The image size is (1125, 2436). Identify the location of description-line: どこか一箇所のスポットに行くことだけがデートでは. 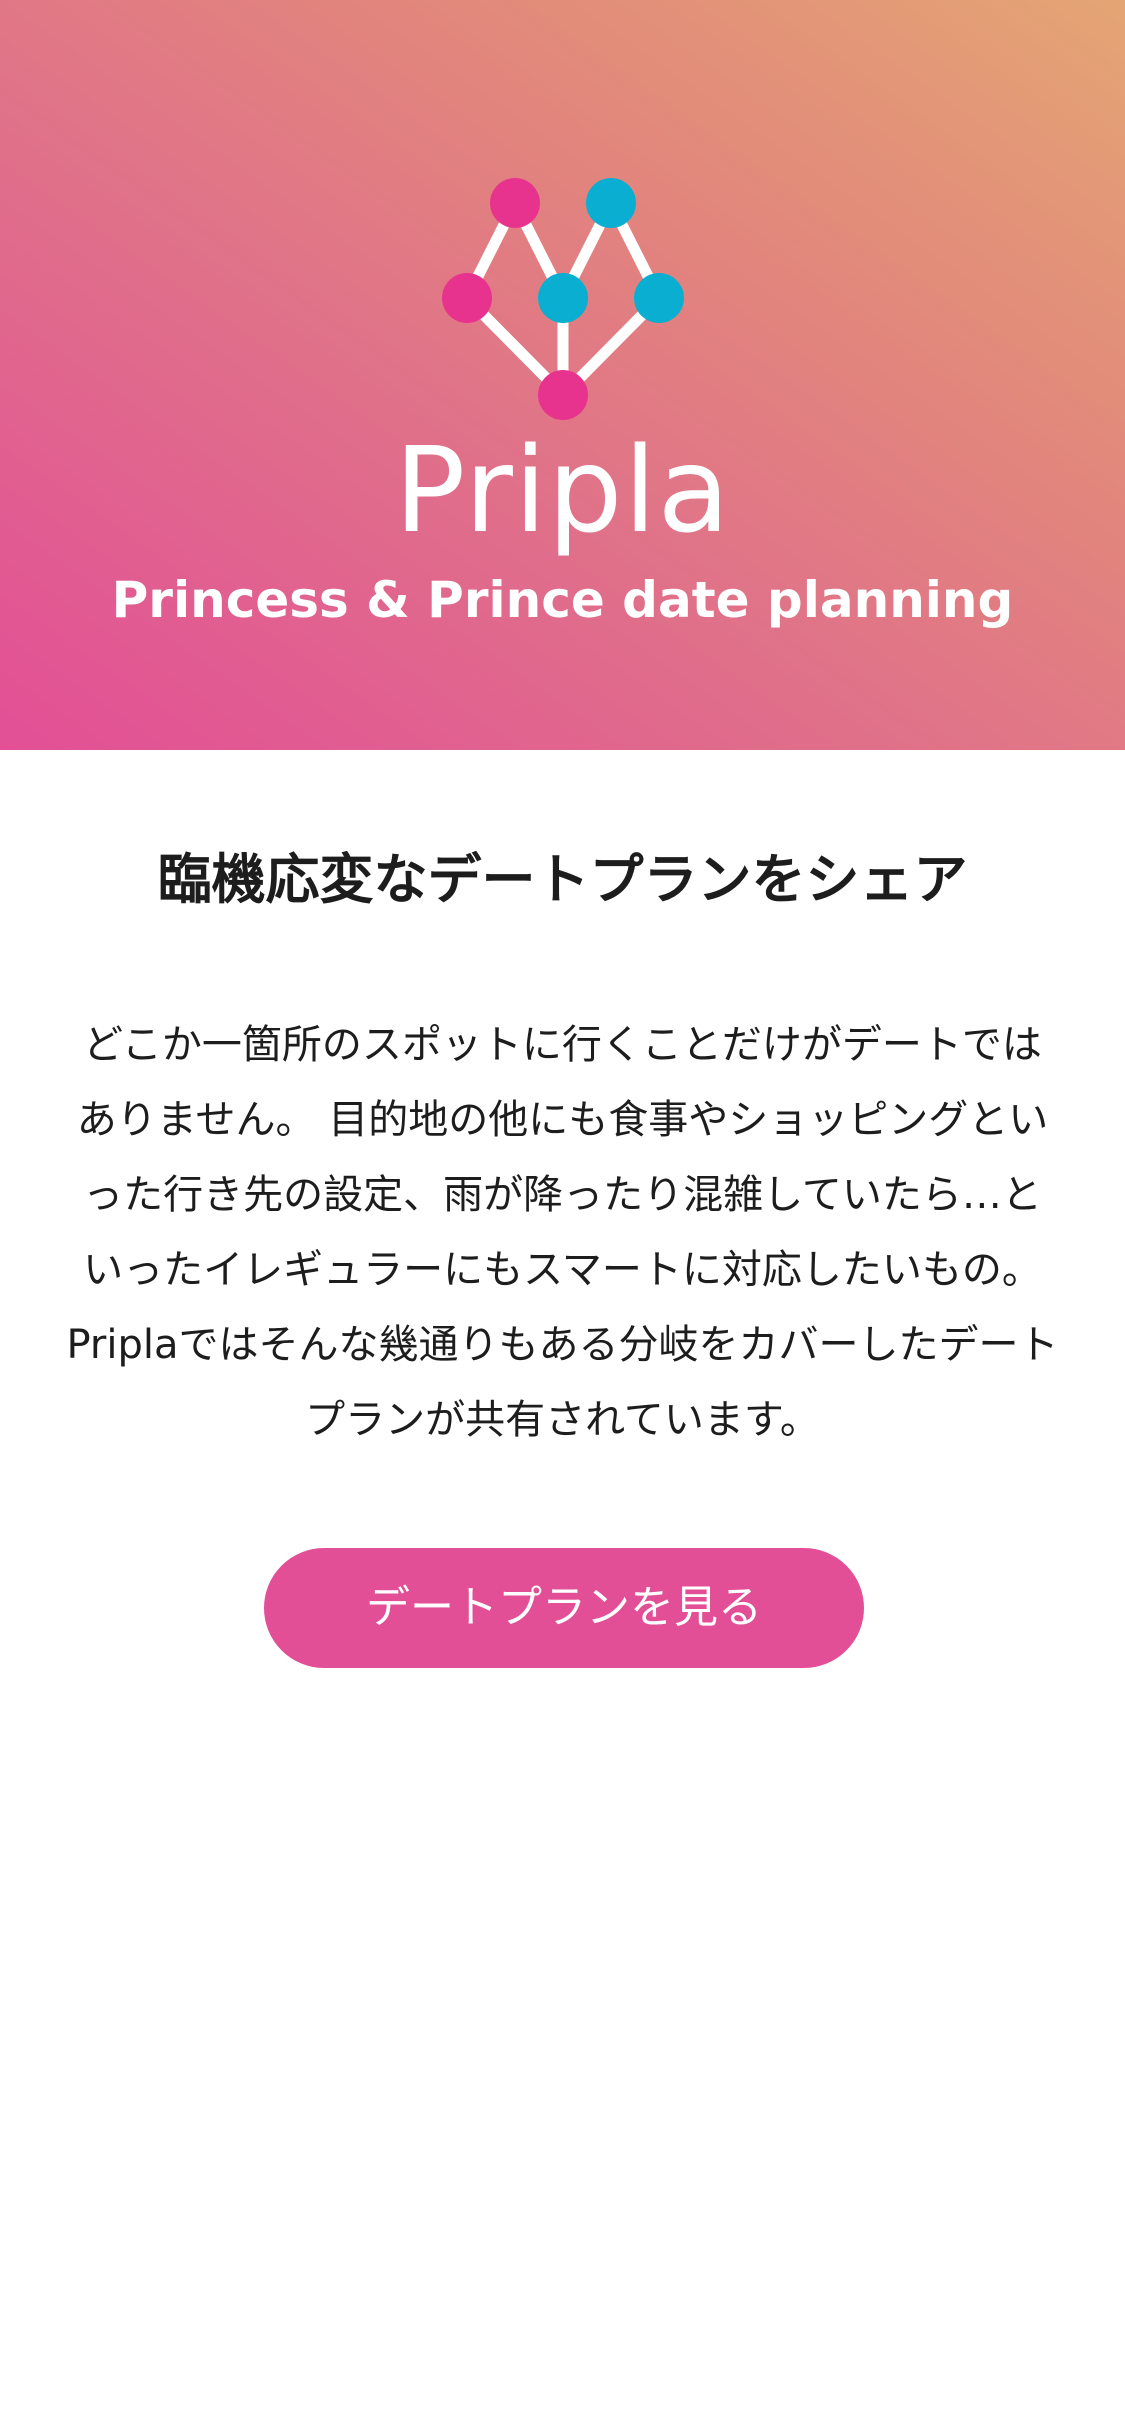
(562, 1045).